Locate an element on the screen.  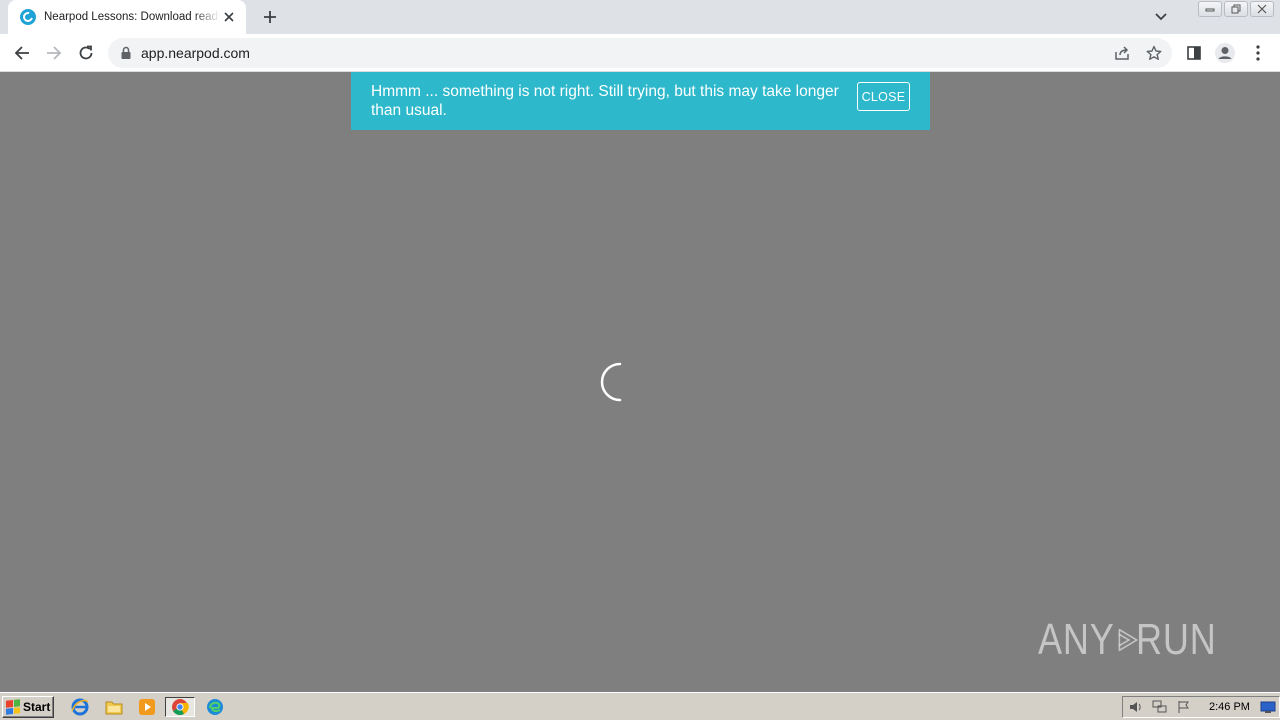
alert-close-button: CLOSE is located at coordinates (883, 96).